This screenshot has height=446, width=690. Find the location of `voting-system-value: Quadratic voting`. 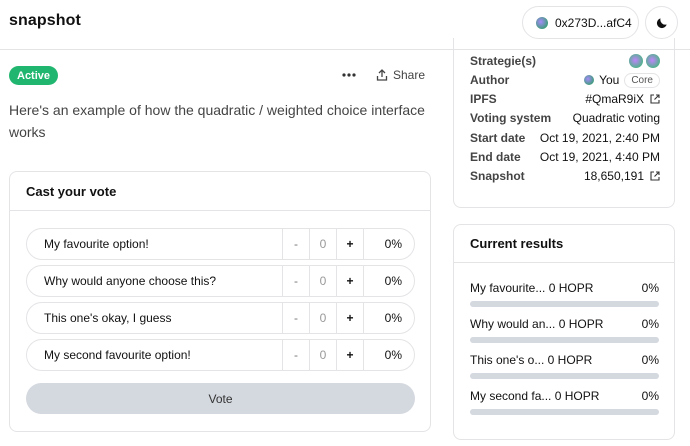

voting-system-value: Quadratic voting is located at coordinates (616, 118).